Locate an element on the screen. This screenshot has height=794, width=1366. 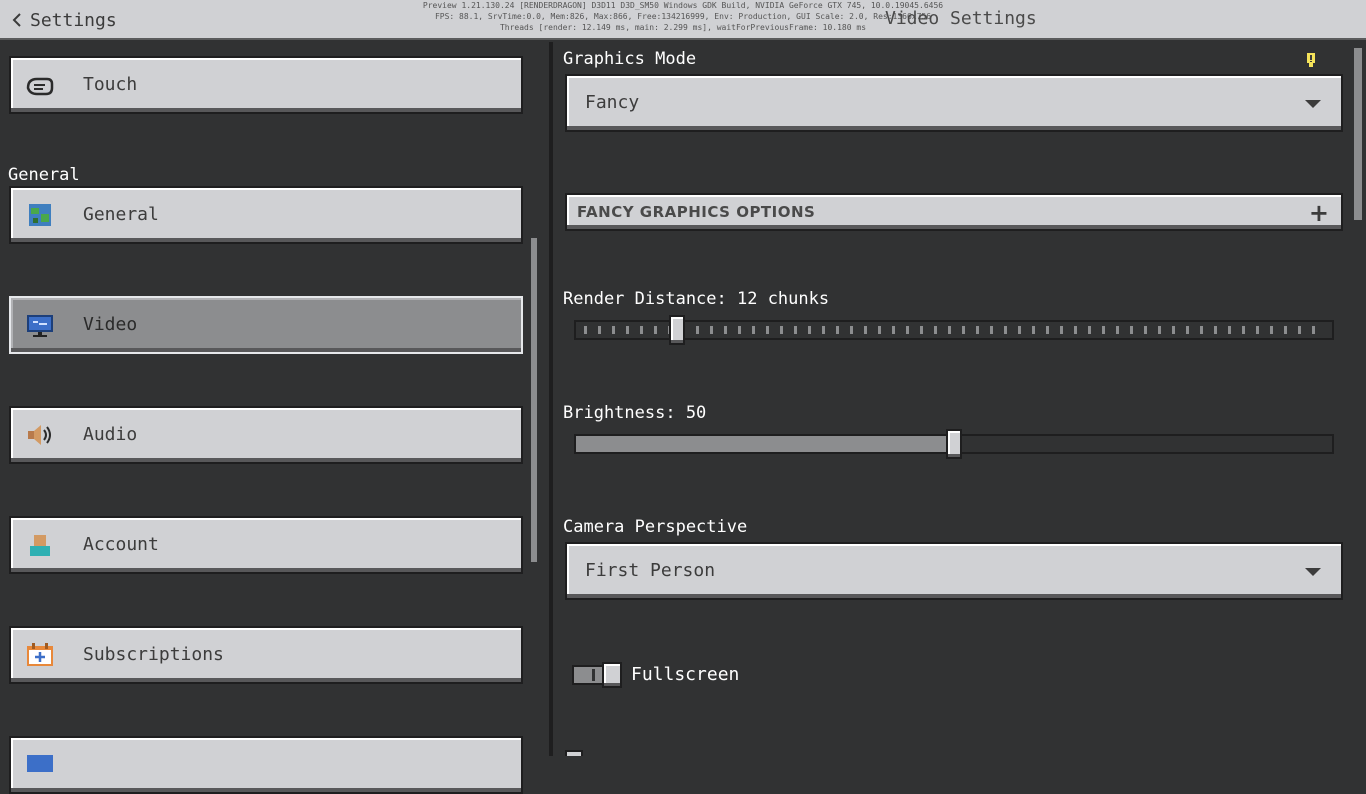
brightness-label: Brightness: 50 is located at coordinates (635, 413).